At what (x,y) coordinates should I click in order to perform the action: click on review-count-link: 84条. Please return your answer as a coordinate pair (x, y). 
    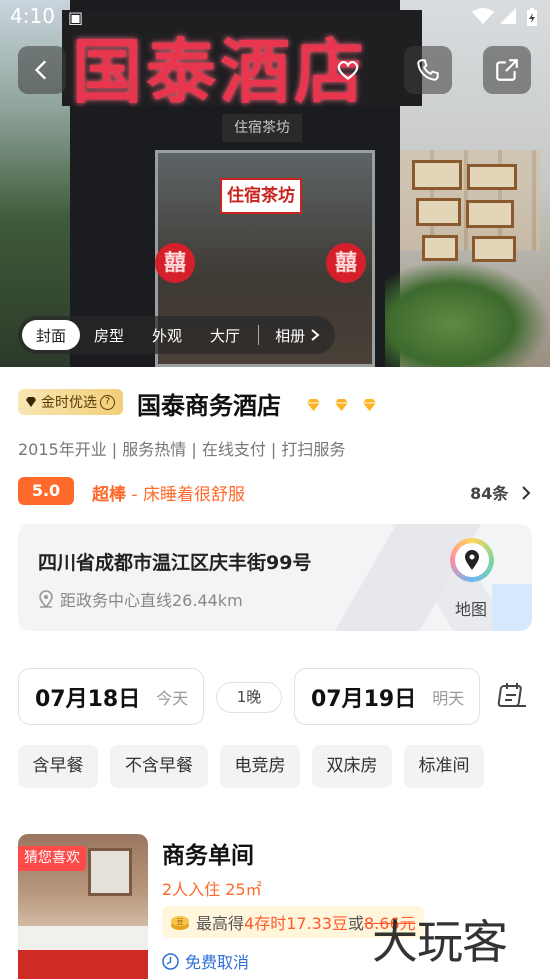
    Looking at the image, I should click on (501, 492).